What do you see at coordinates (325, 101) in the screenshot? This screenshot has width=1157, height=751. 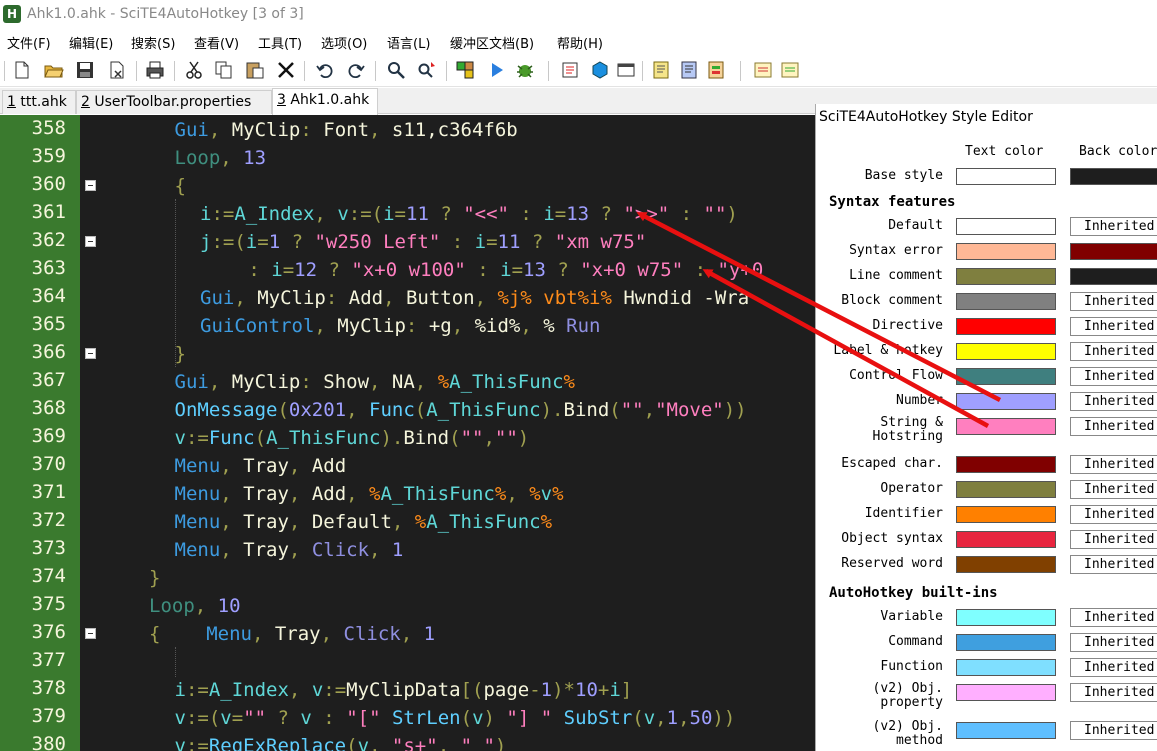 I see `tab-ahk1-0-ahk: 3 Ahk1.0.ahk` at bounding box center [325, 101].